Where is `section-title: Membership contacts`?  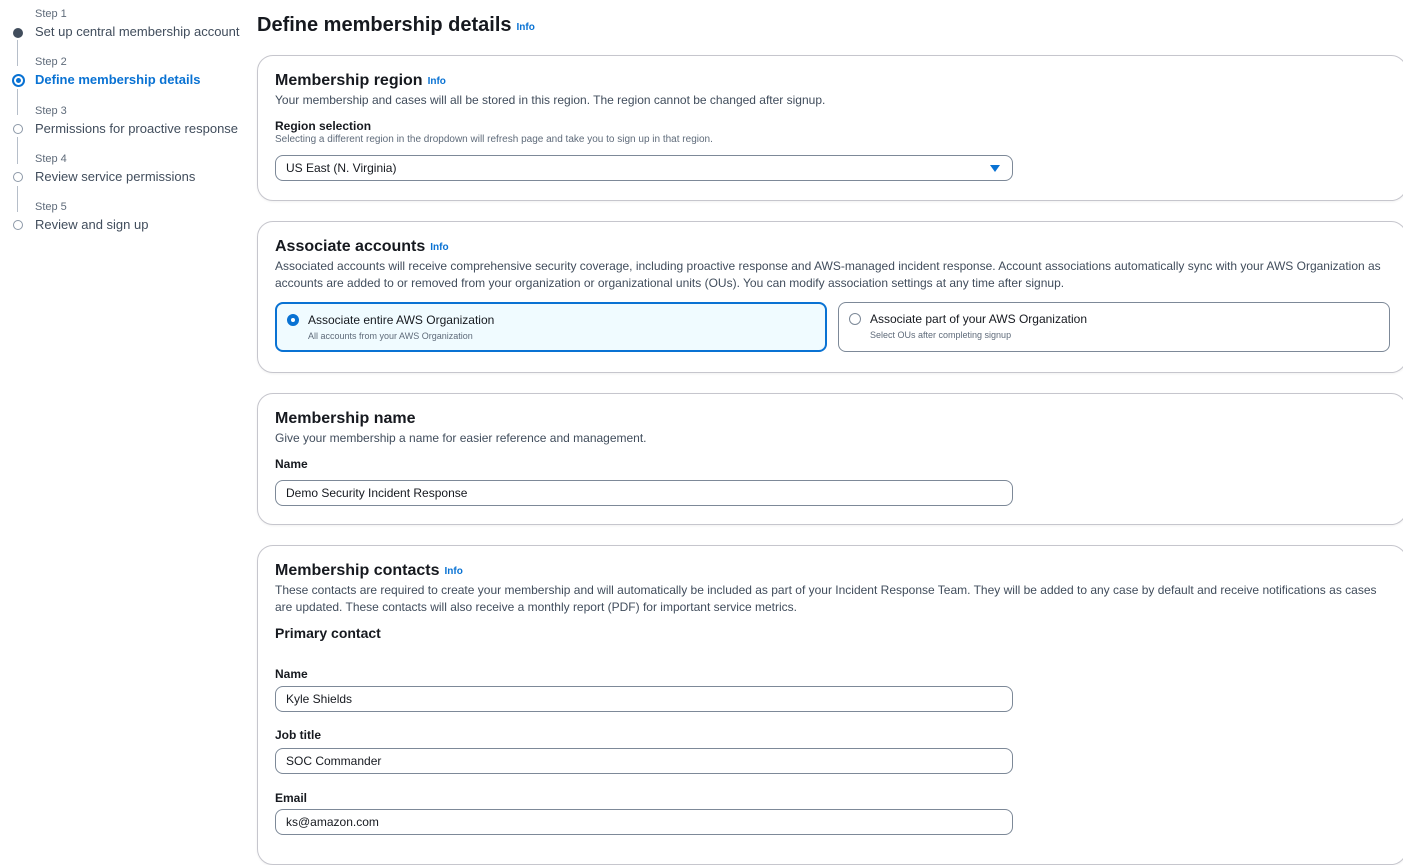
section-title: Membership contacts is located at coordinates (357, 570).